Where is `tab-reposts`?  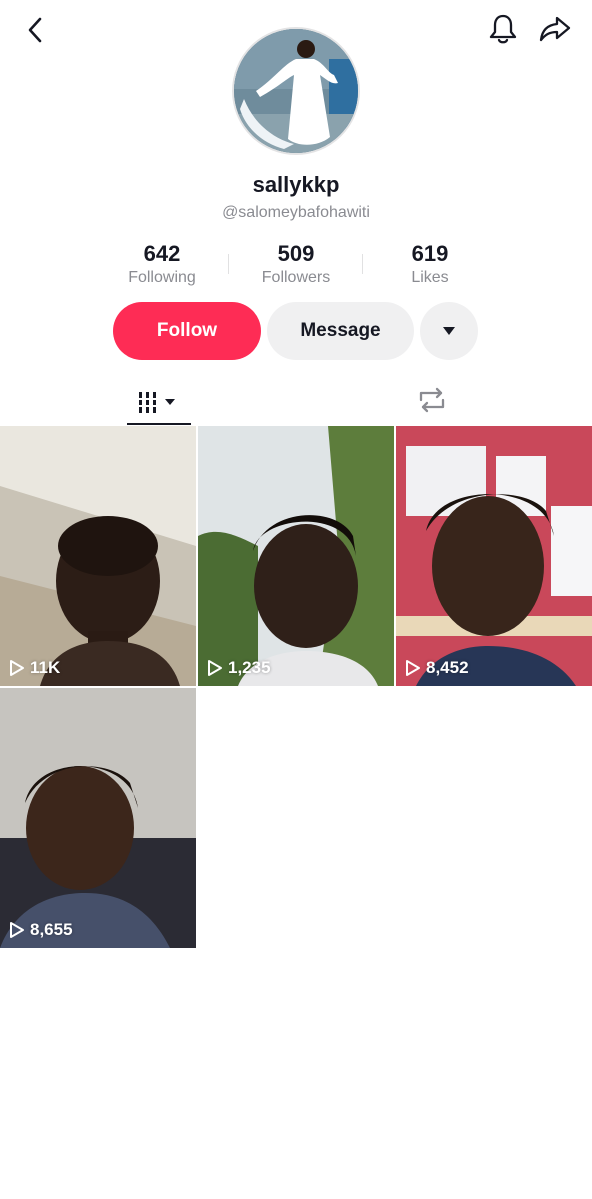
tab-reposts is located at coordinates (432, 400).